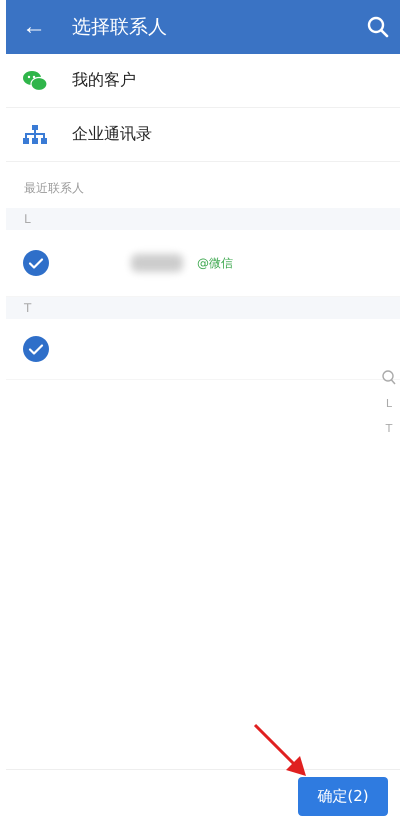 Image resolution: width=400 pixels, height=816 pixels. What do you see at coordinates (120, 27) in the screenshot?
I see `window-title: 选择联系人` at bounding box center [120, 27].